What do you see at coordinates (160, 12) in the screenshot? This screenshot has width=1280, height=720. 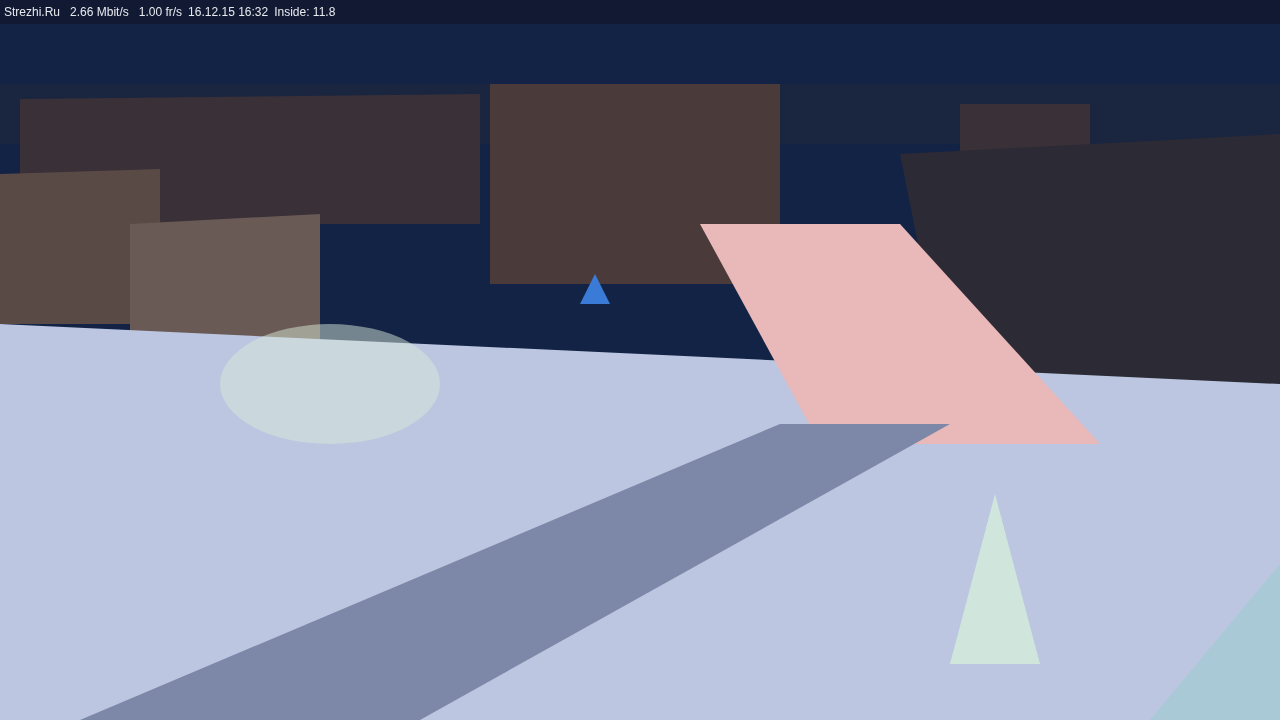 I see `status-text: 1.00 fr/s` at bounding box center [160, 12].